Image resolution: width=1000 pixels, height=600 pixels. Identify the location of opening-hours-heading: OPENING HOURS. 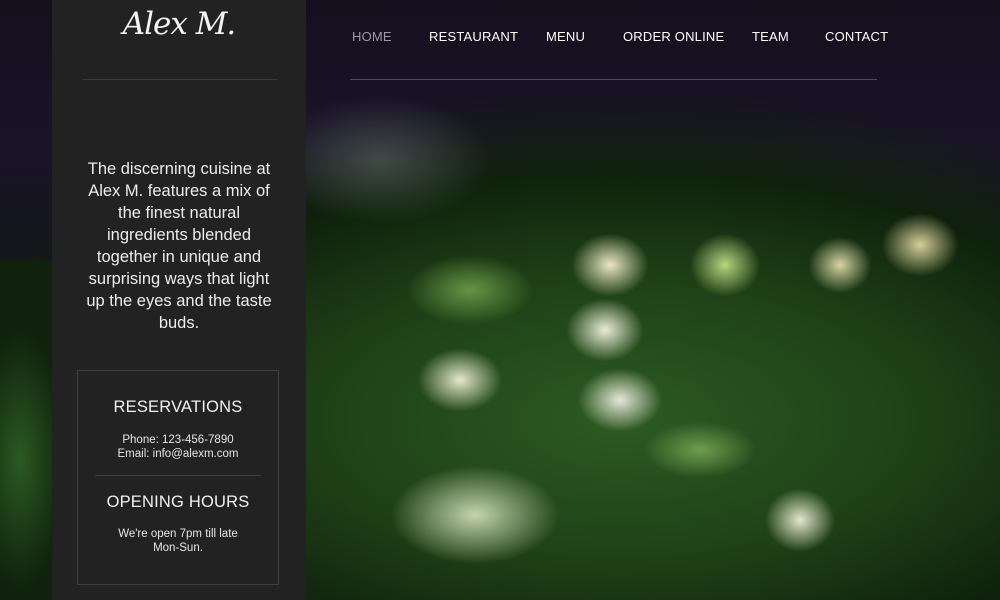
(178, 502).